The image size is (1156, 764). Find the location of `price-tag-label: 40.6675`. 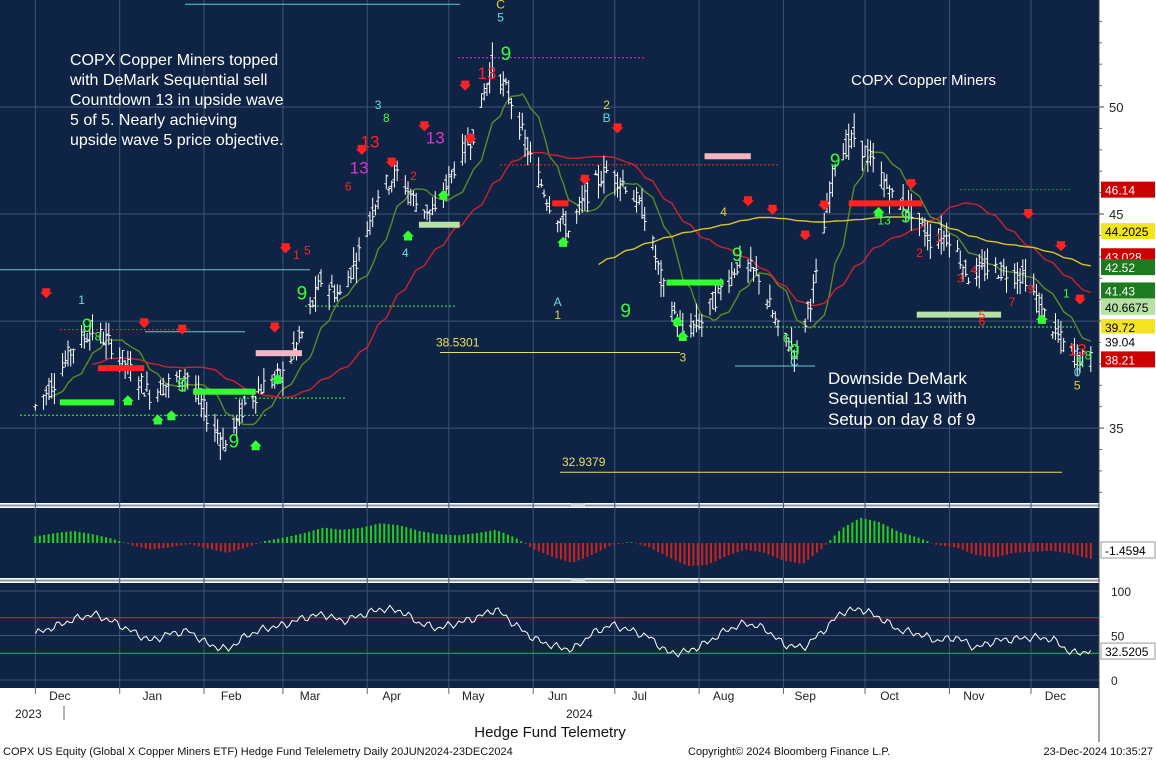

price-tag-label: 40.6675 is located at coordinates (1127, 308).